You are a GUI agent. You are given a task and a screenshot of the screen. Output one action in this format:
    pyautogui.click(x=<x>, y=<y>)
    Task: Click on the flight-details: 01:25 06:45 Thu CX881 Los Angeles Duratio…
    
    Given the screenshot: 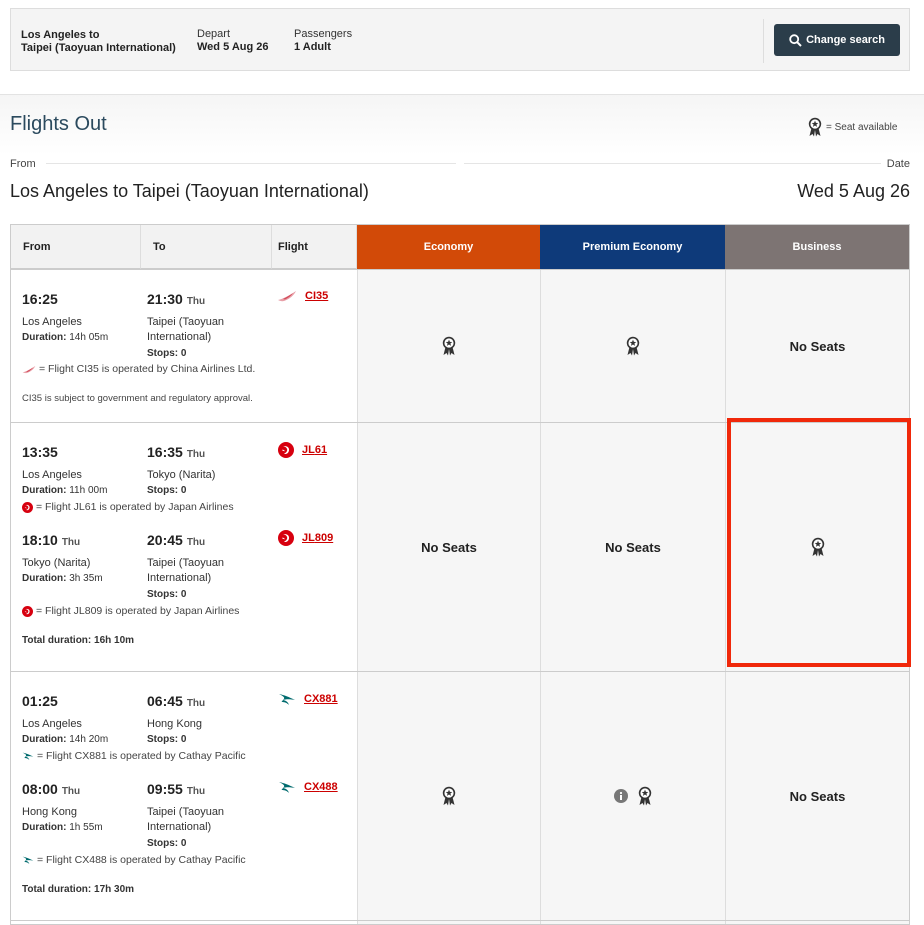 What is the action you would take?
    pyautogui.click(x=184, y=796)
    